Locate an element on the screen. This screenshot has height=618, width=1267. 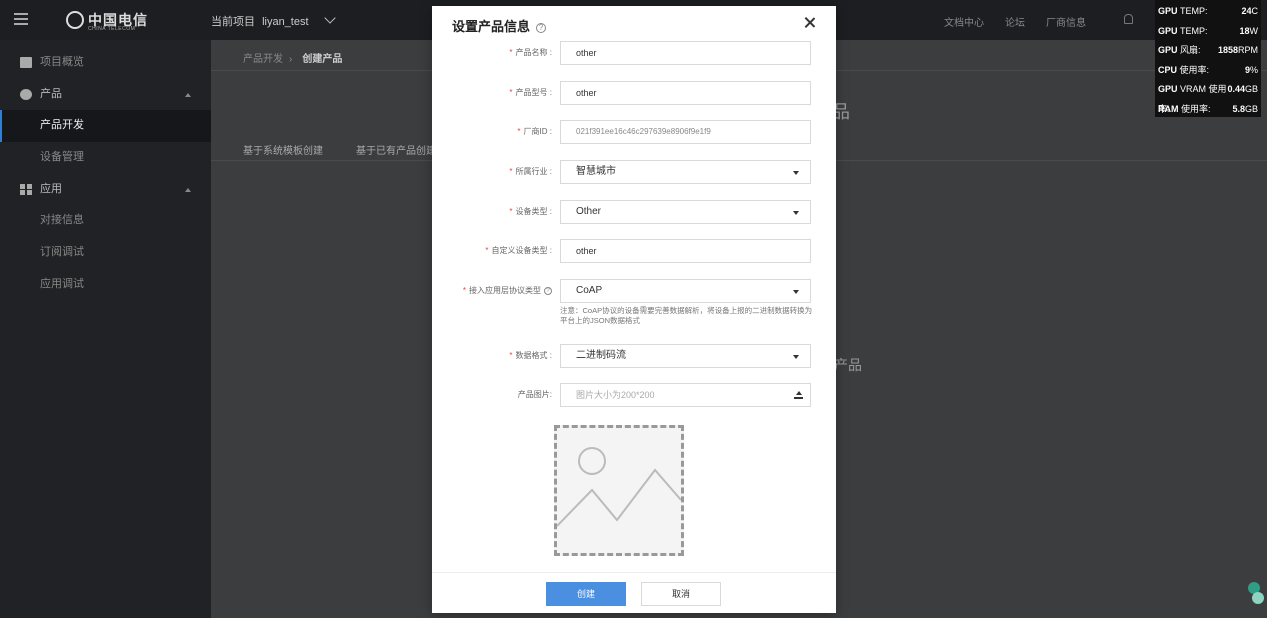
field-label-text: 所属行业 : is located at coordinates (533, 171).